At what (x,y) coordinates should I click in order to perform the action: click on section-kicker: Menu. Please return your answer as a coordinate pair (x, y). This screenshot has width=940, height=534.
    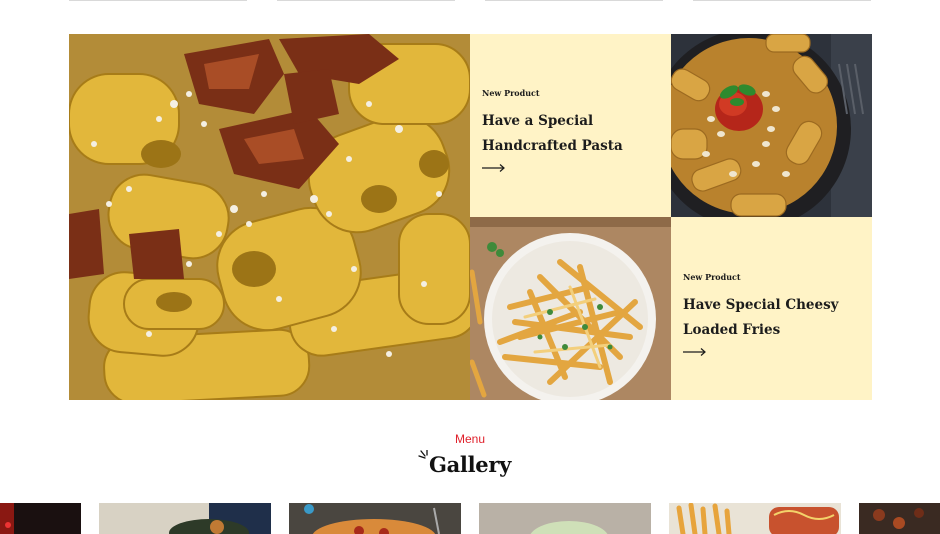
    Looking at the image, I should click on (470, 439).